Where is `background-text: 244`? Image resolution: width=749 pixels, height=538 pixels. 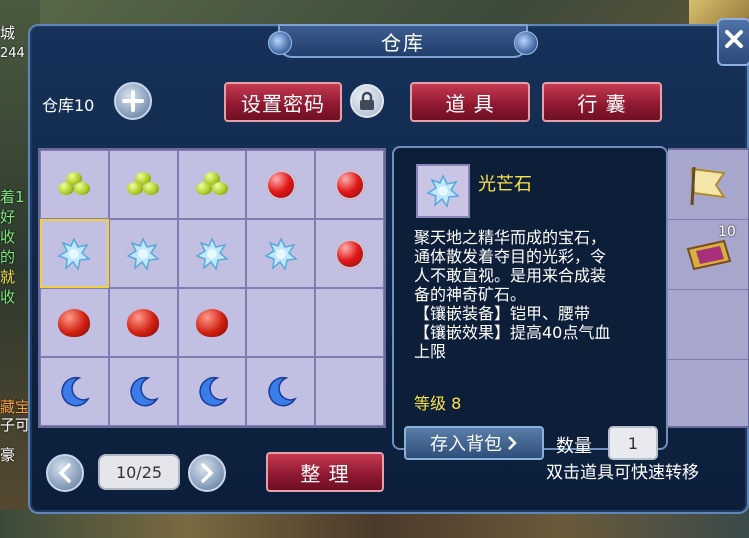
background-text: 244 is located at coordinates (12, 53).